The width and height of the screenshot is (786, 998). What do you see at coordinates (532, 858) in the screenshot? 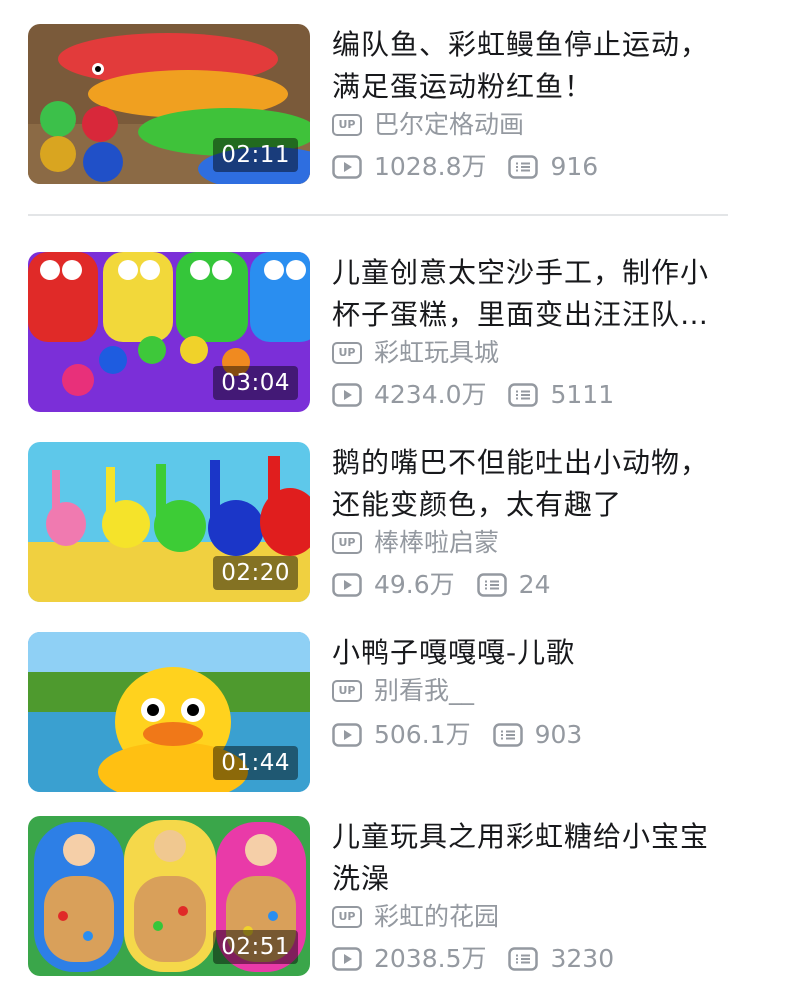
I see `video-title: 儿童玩具之用彩虹糖给小宝宝洗澡` at bounding box center [532, 858].